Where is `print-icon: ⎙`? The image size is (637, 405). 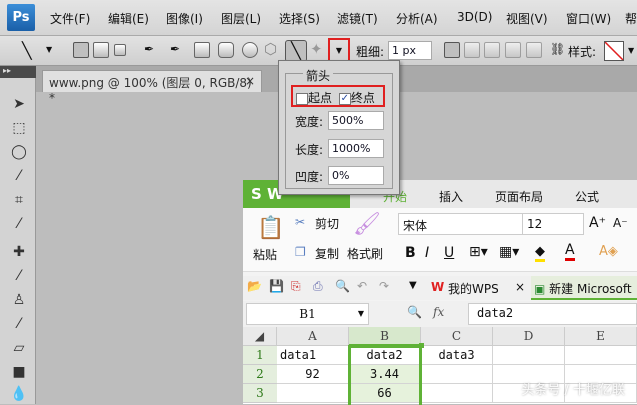 print-icon: ⎙ is located at coordinates (318, 286).